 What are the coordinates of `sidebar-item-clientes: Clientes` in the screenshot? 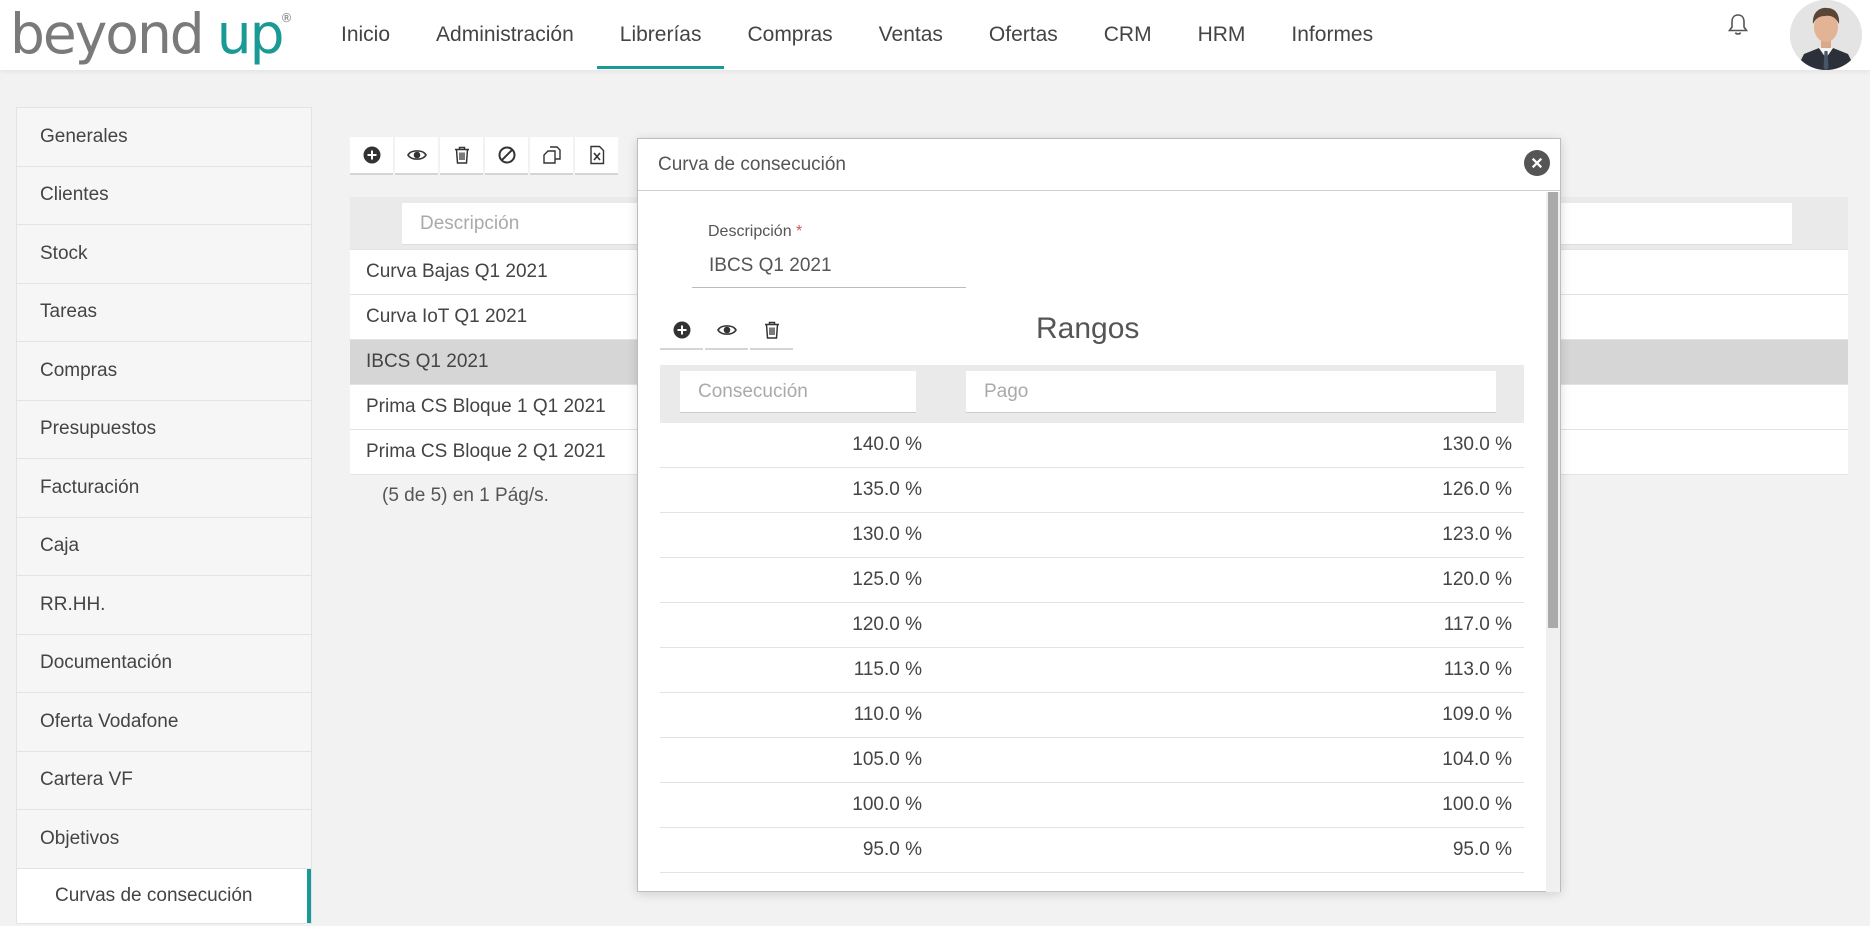 It's located at (164, 195).